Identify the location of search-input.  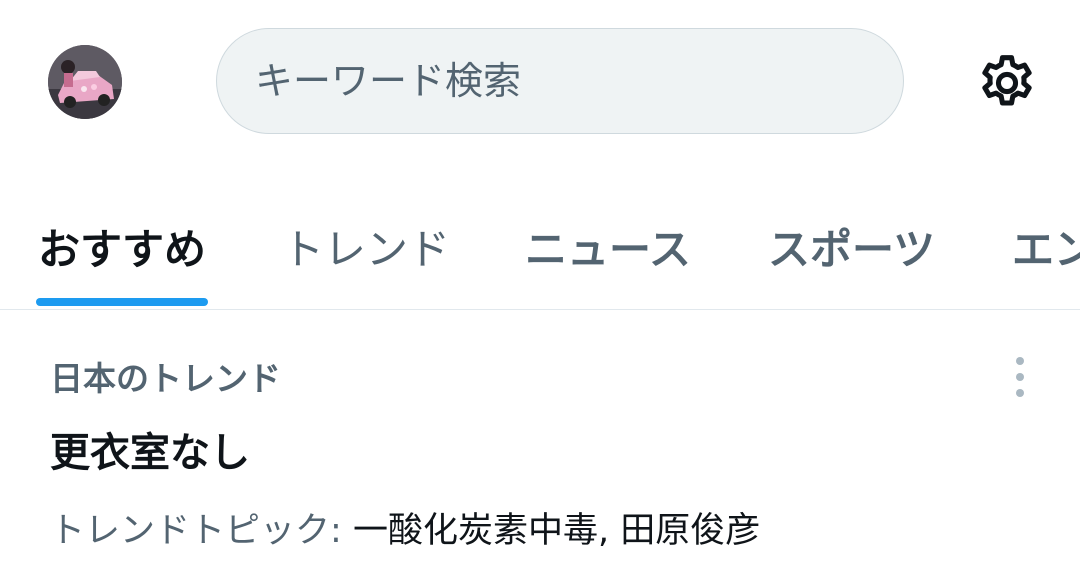
(555, 81).